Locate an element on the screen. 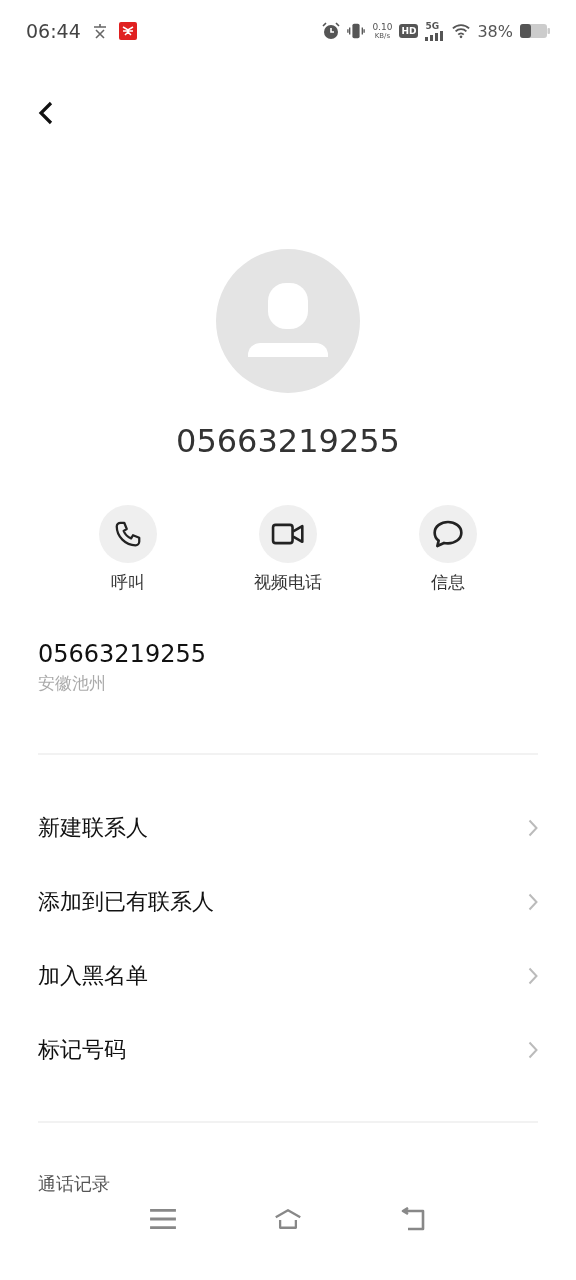 The width and height of the screenshot is (576, 1280). action-label: 呼叫 is located at coordinates (128, 582).